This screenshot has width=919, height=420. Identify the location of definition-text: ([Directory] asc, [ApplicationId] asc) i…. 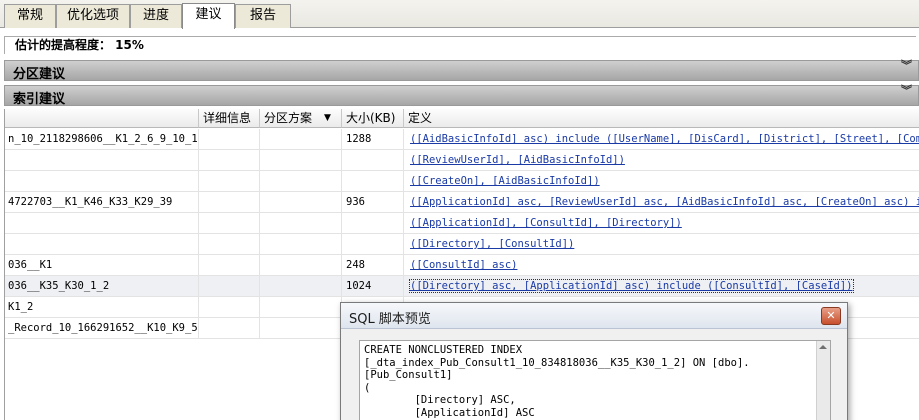
(631, 286).